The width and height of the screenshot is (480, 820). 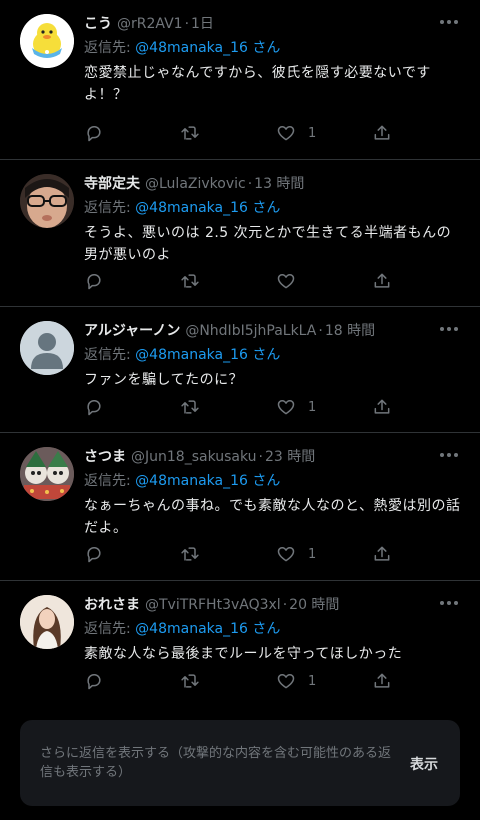 What do you see at coordinates (239, 281) in the screenshot?
I see `action-bar` at bounding box center [239, 281].